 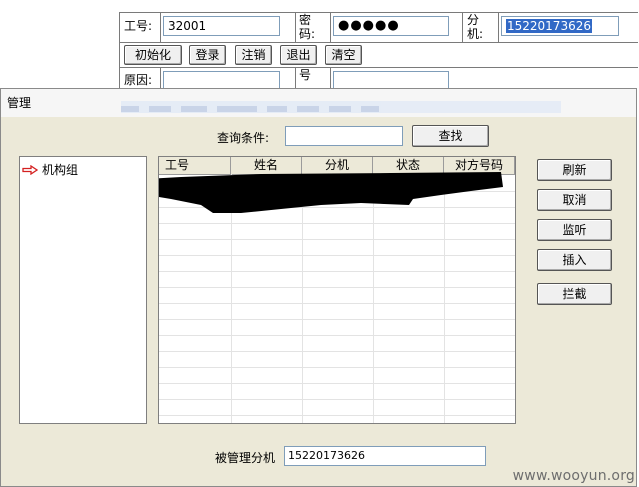 I want to click on extension-label: 分, so click(x=473, y=20).